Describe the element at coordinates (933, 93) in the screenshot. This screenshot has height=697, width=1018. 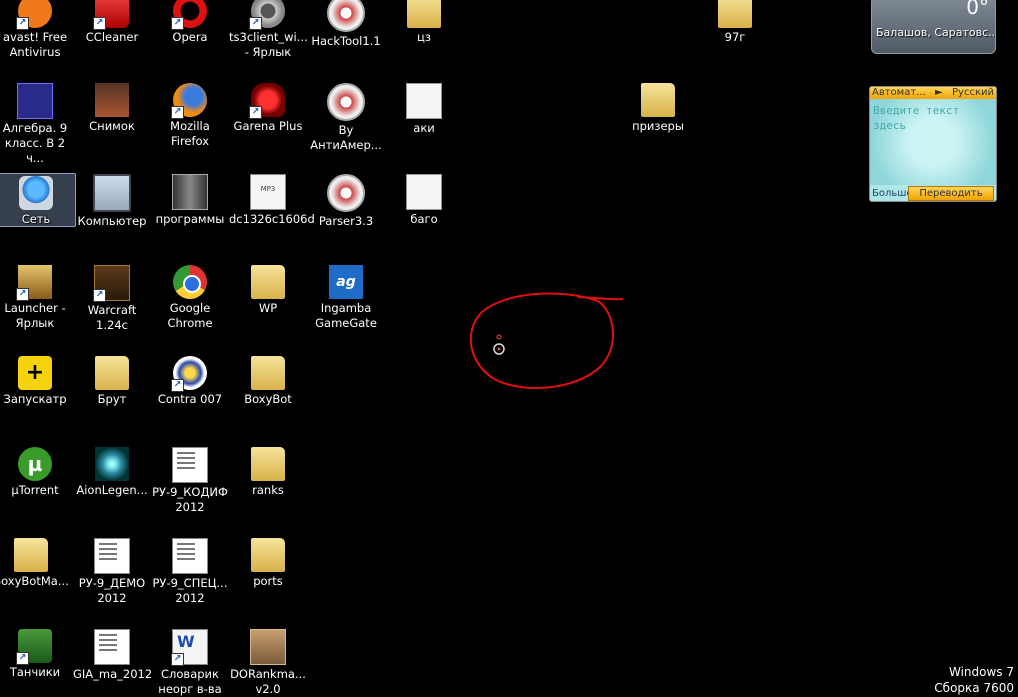
I see `translator-language-bar: Автомат... ► Русский` at that location.